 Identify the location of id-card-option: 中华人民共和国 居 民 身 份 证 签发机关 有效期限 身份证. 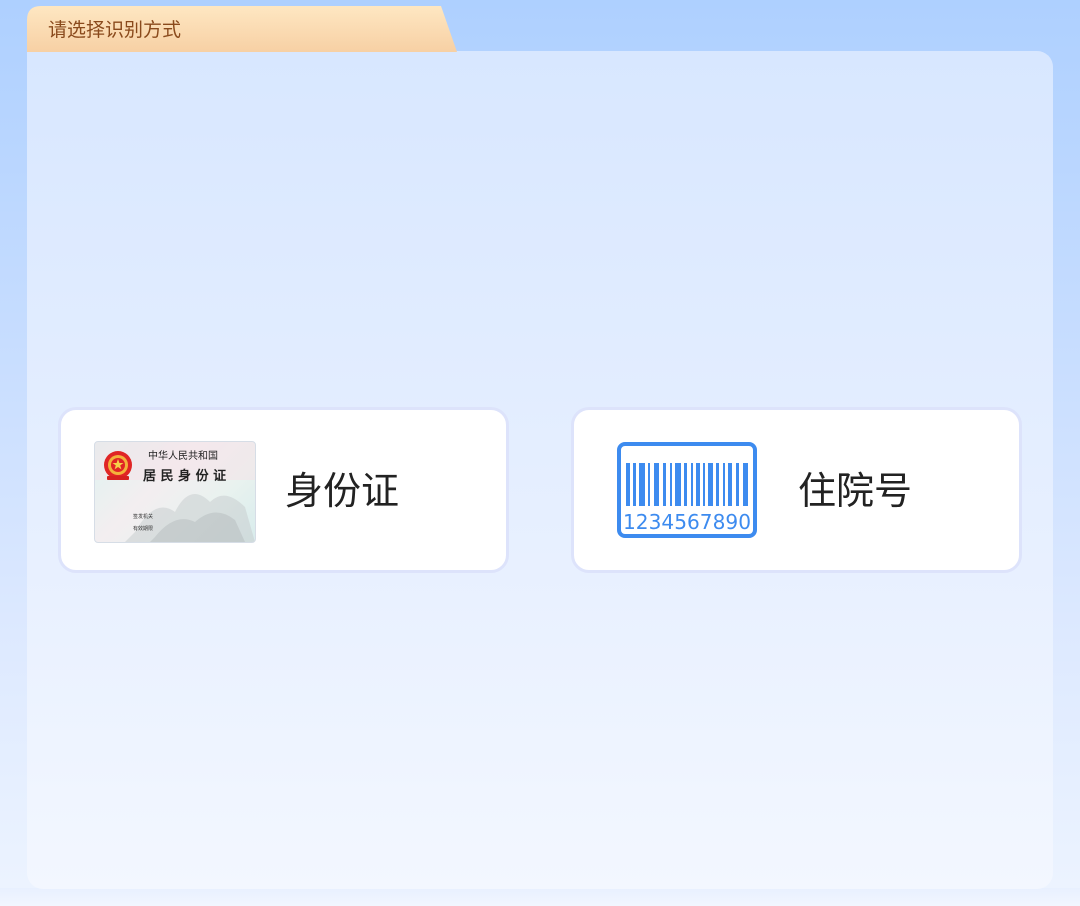
(283, 490).